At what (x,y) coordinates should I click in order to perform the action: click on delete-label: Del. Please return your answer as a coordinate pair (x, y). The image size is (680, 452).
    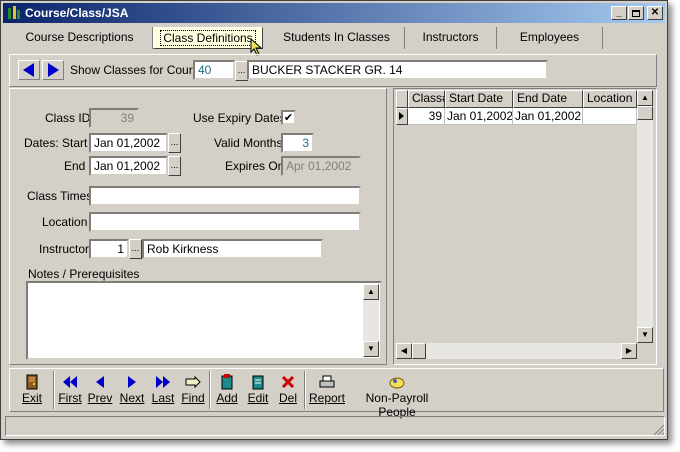
    Looking at the image, I should click on (287, 398).